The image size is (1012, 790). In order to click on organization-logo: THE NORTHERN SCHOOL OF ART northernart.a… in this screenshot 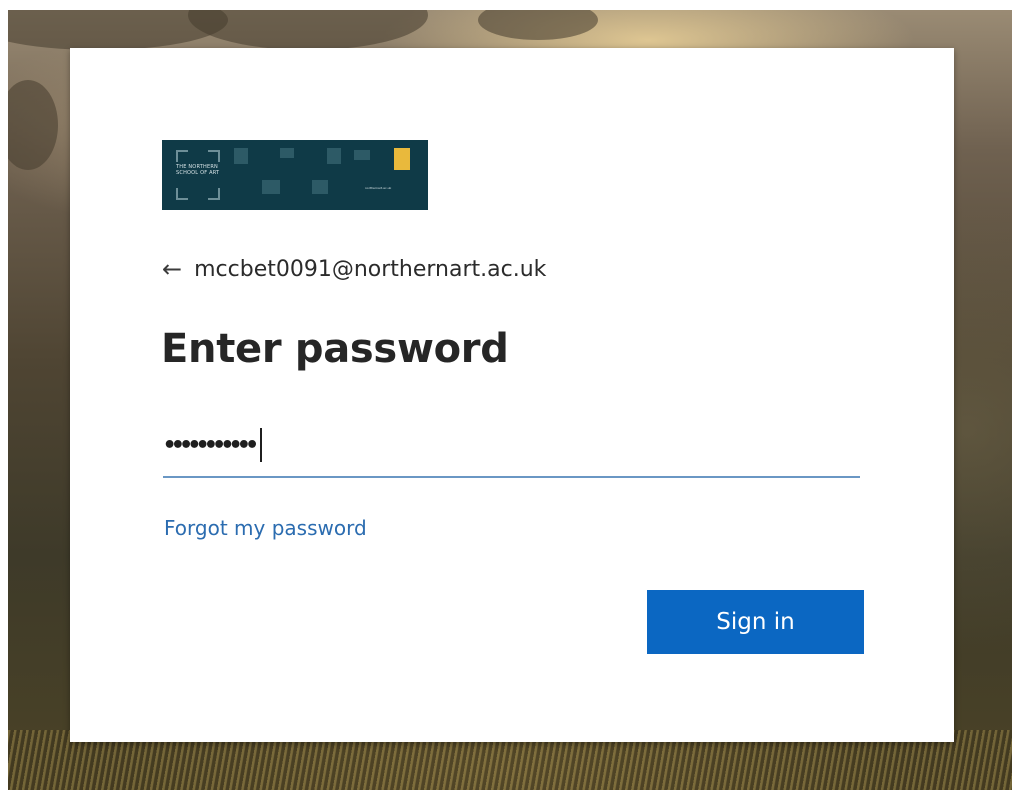, I will do `click(295, 175)`.